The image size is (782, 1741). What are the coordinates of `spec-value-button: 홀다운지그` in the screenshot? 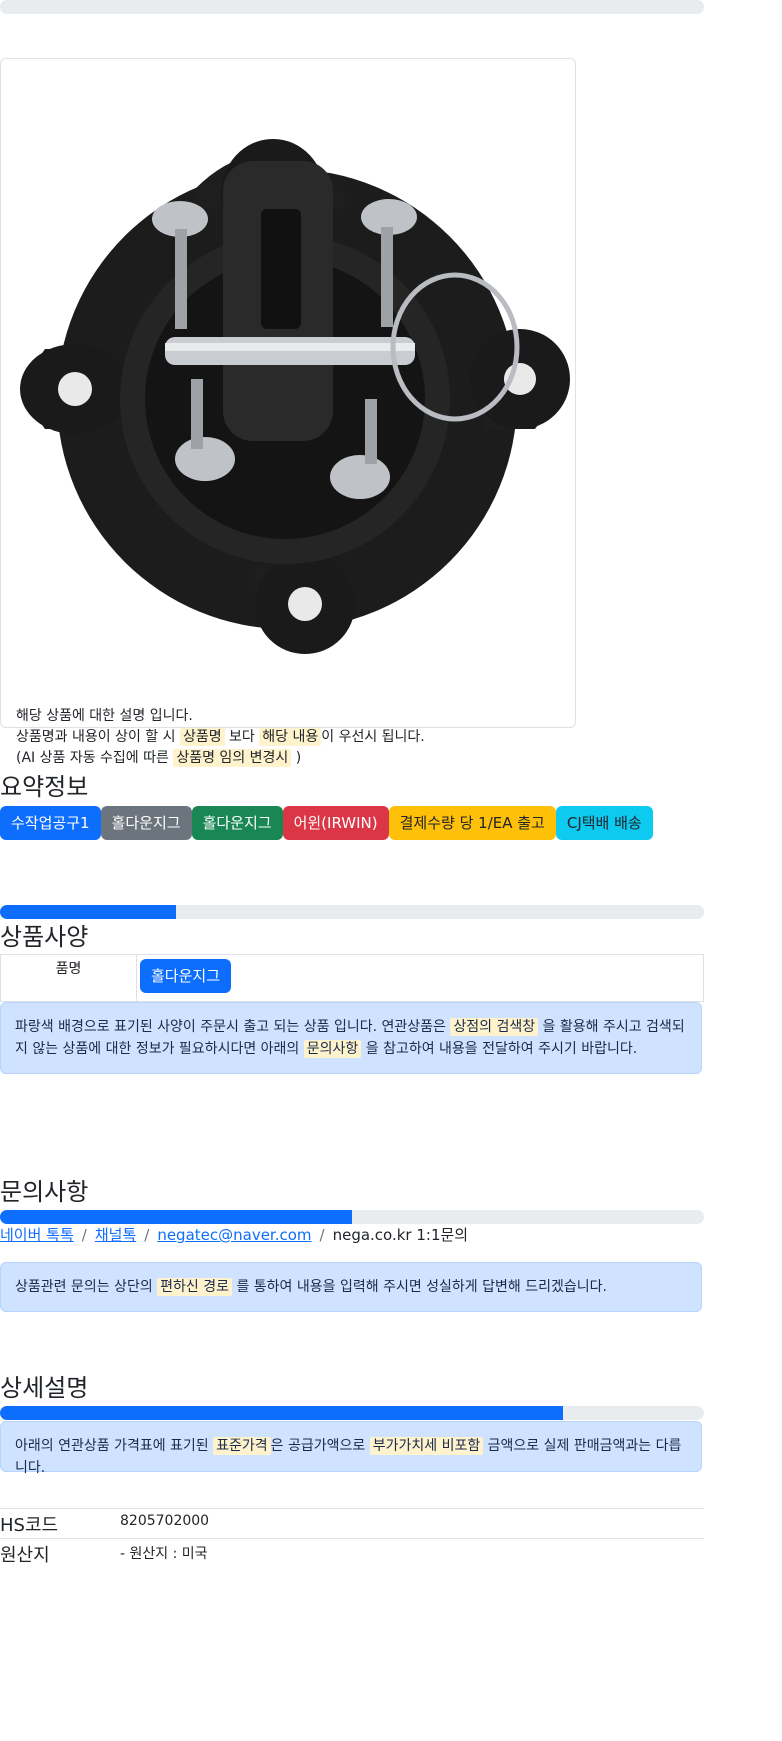 It's located at (186, 976).